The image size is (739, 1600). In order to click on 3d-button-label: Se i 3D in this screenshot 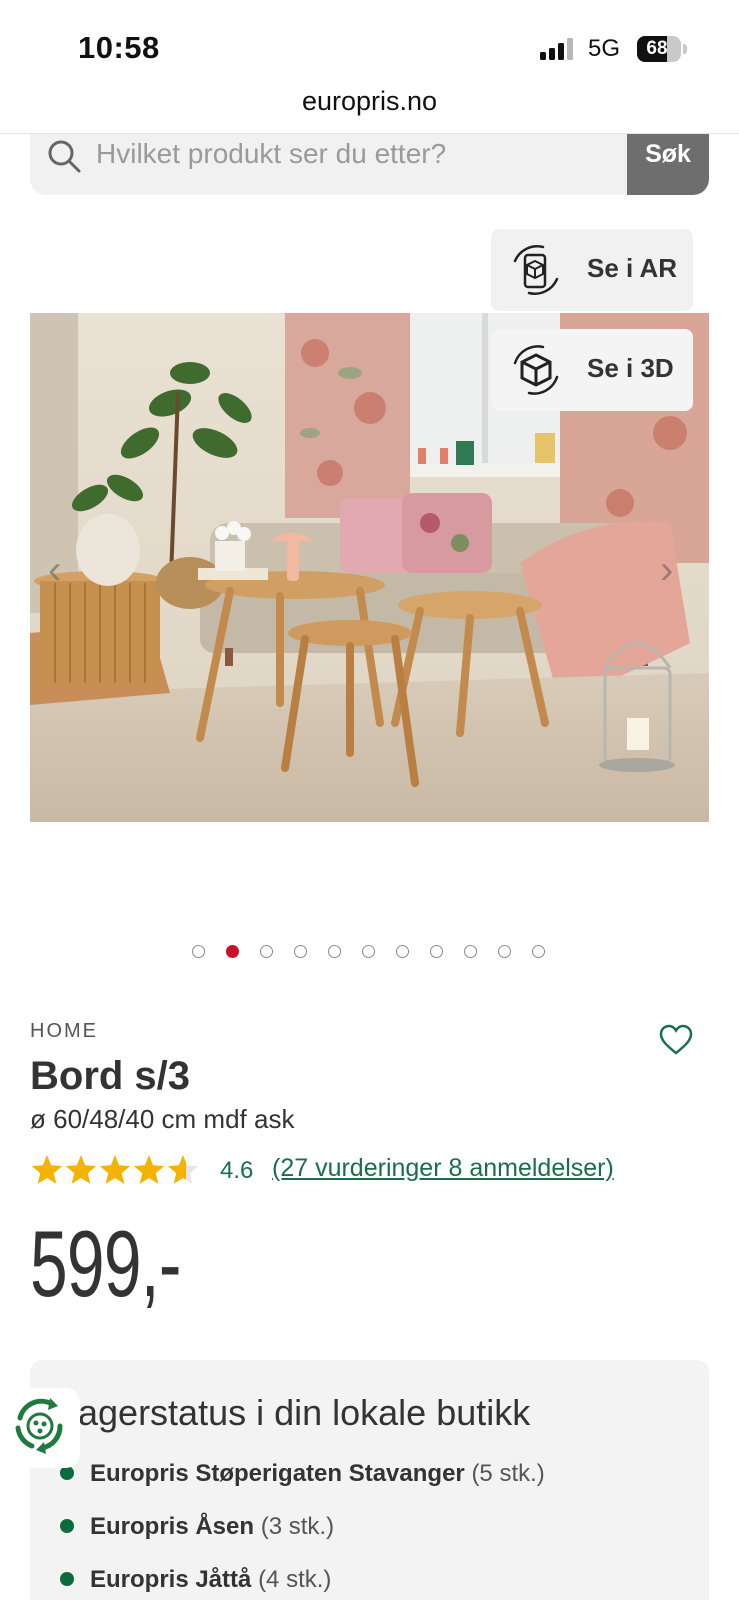, I will do `click(630, 368)`.